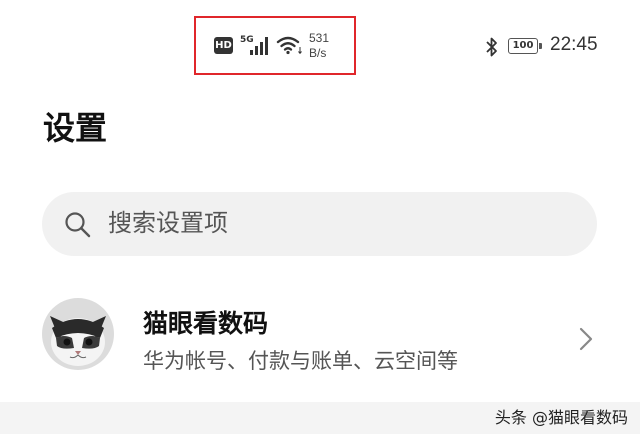  Describe the element at coordinates (491, 47) in the screenshot. I see `bluetooth-icon` at that location.